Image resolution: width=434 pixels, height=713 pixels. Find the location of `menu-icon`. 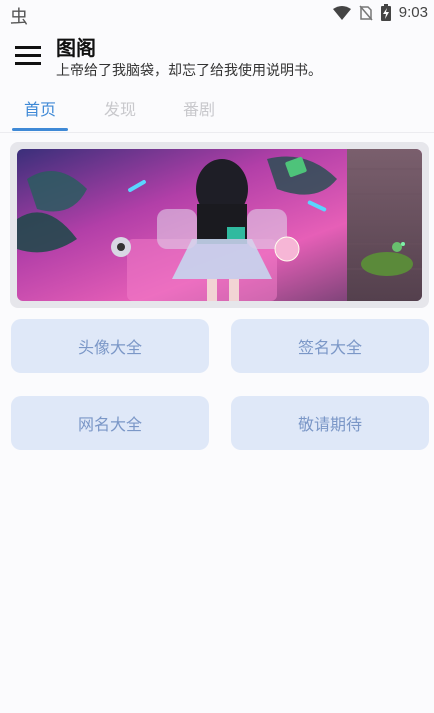

menu-icon is located at coordinates (28, 55).